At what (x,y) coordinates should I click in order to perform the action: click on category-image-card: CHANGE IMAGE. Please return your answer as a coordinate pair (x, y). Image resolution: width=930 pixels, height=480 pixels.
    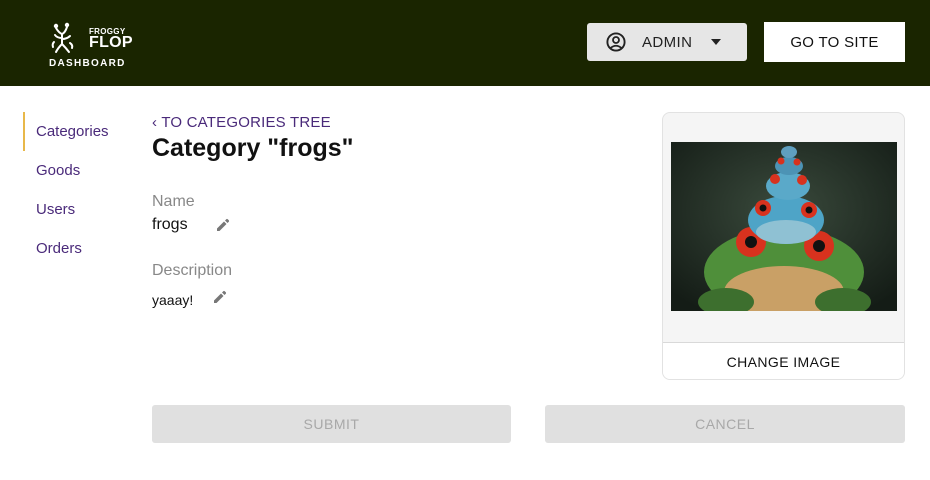
    Looking at the image, I should click on (783, 246).